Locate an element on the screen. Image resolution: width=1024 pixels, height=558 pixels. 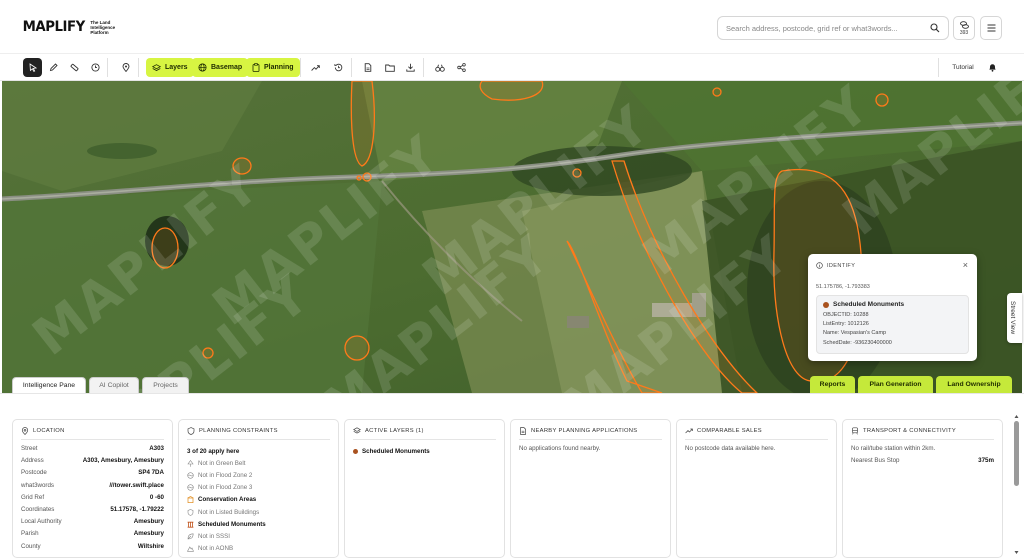
hamburger-icon is located at coordinates (991, 28).